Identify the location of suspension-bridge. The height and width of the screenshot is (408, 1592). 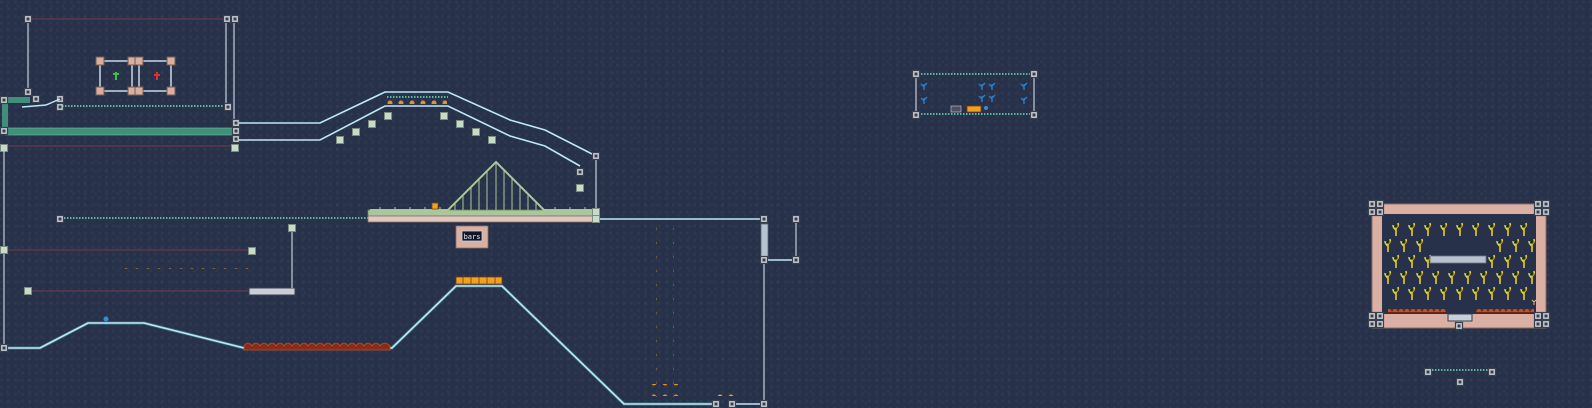
(483, 191).